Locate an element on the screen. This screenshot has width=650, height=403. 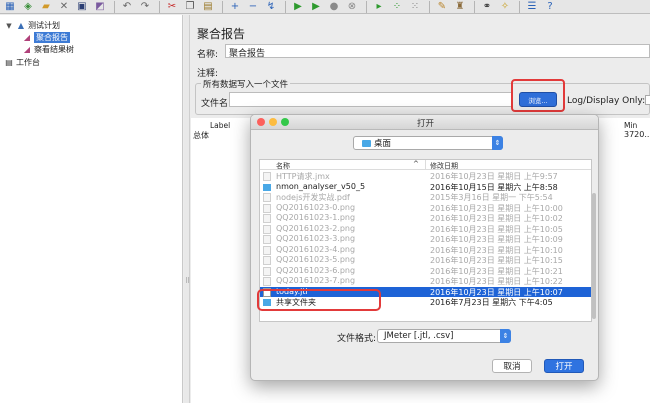
workbench-icon: ▤ is located at coordinates (9, 62).